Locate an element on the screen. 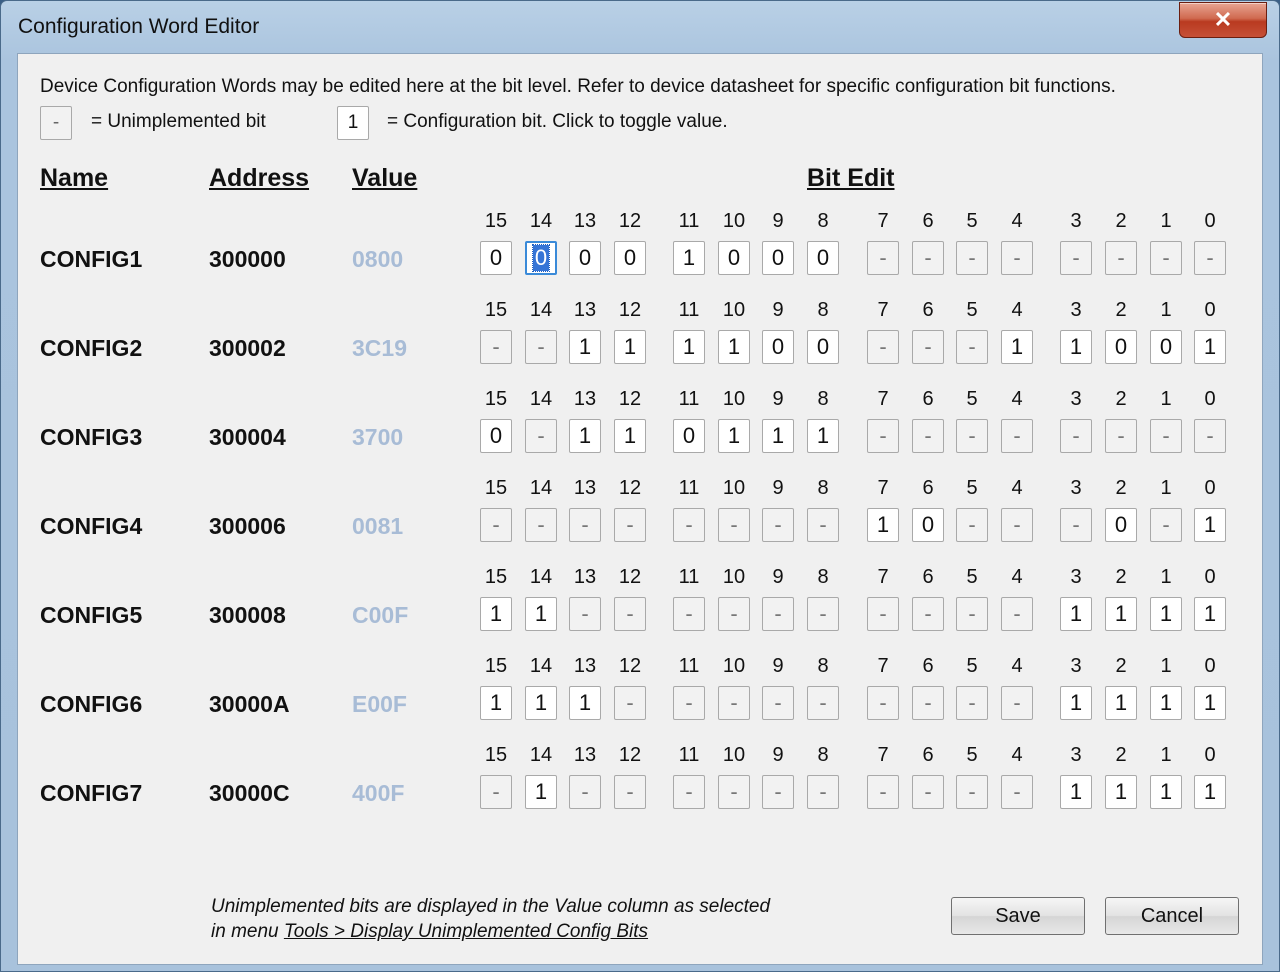 Image resolution: width=1280 pixels, height=972 pixels. bit-number-label: 3 is located at coordinates (1076, 310).